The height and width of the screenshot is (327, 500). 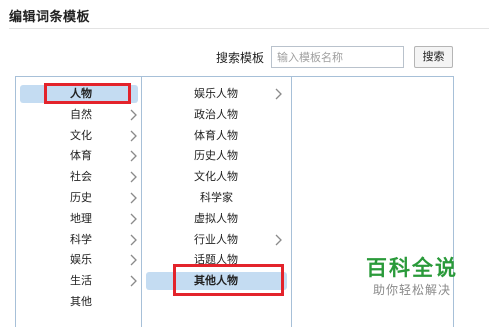 I want to click on category-item: 历史, so click(x=79, y=198).